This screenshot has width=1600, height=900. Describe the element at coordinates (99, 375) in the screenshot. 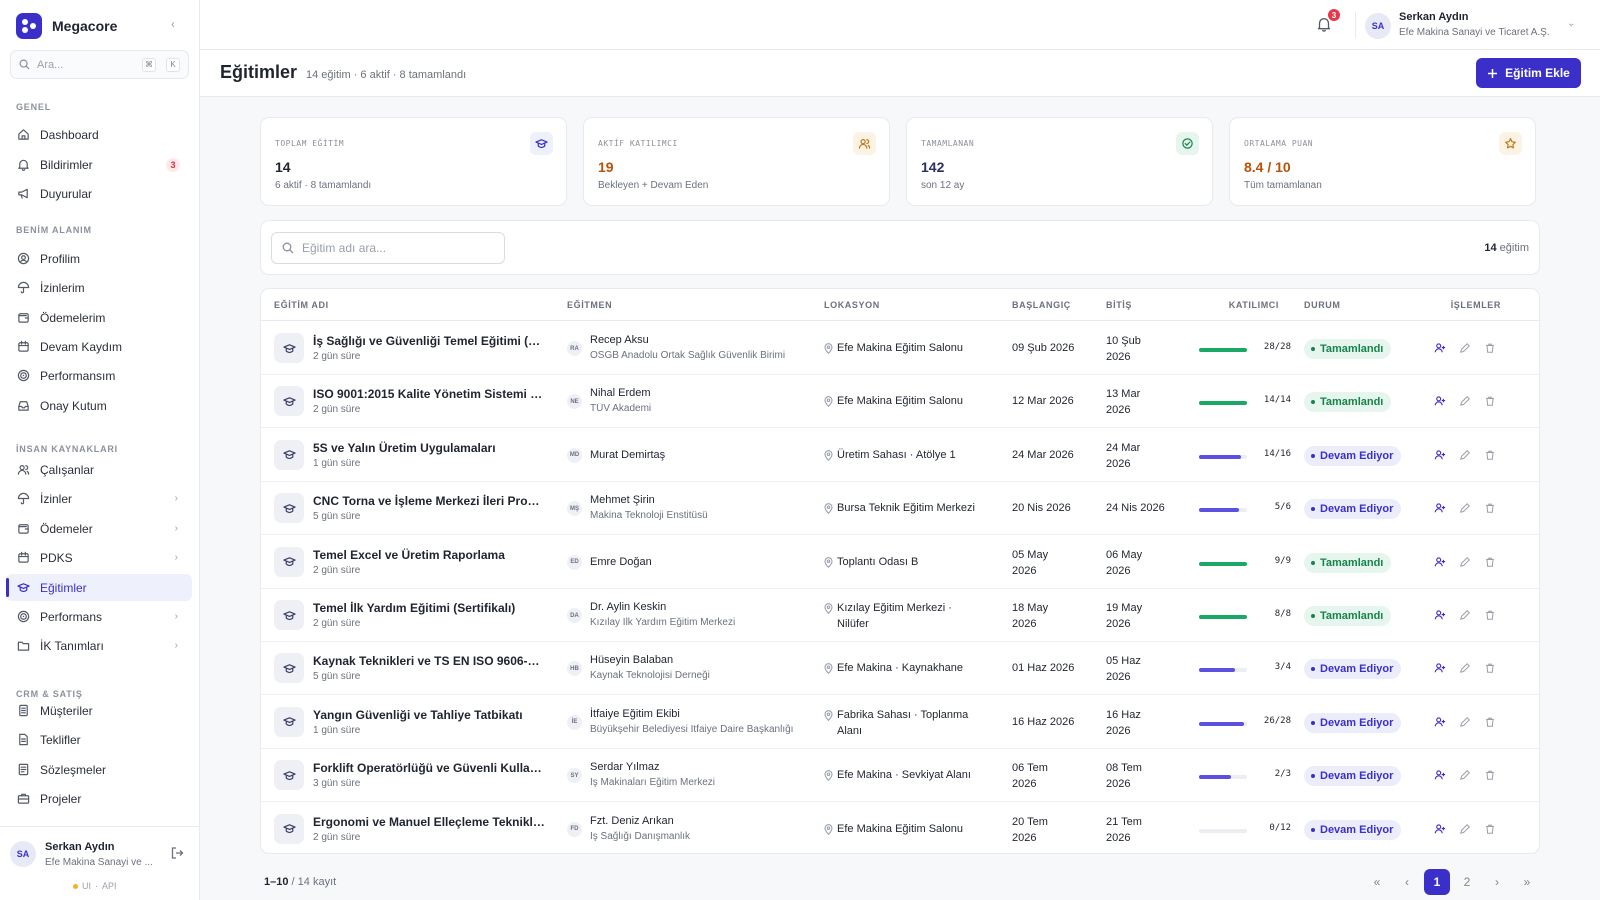

I see `sidebar-item-performansim: Performansım` at that location.